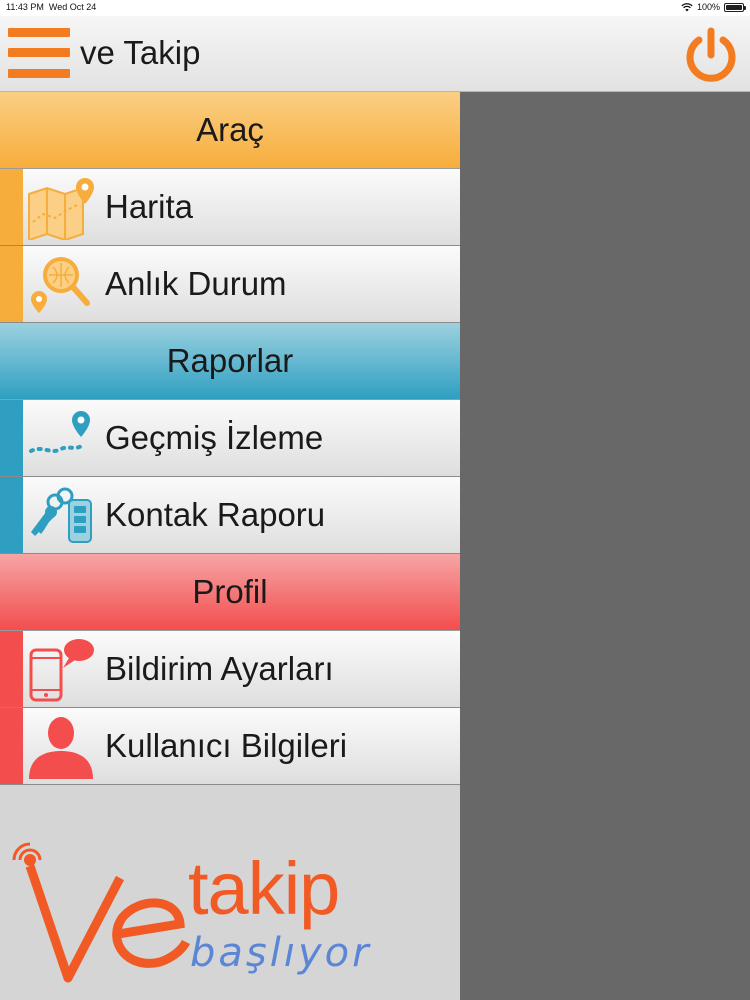 This screenshot has height=1000, width=750. What do you see at coordinates (708, 7) in the screenshot?
I see `battery-percent: 100%` at bounding box center [708, 7].